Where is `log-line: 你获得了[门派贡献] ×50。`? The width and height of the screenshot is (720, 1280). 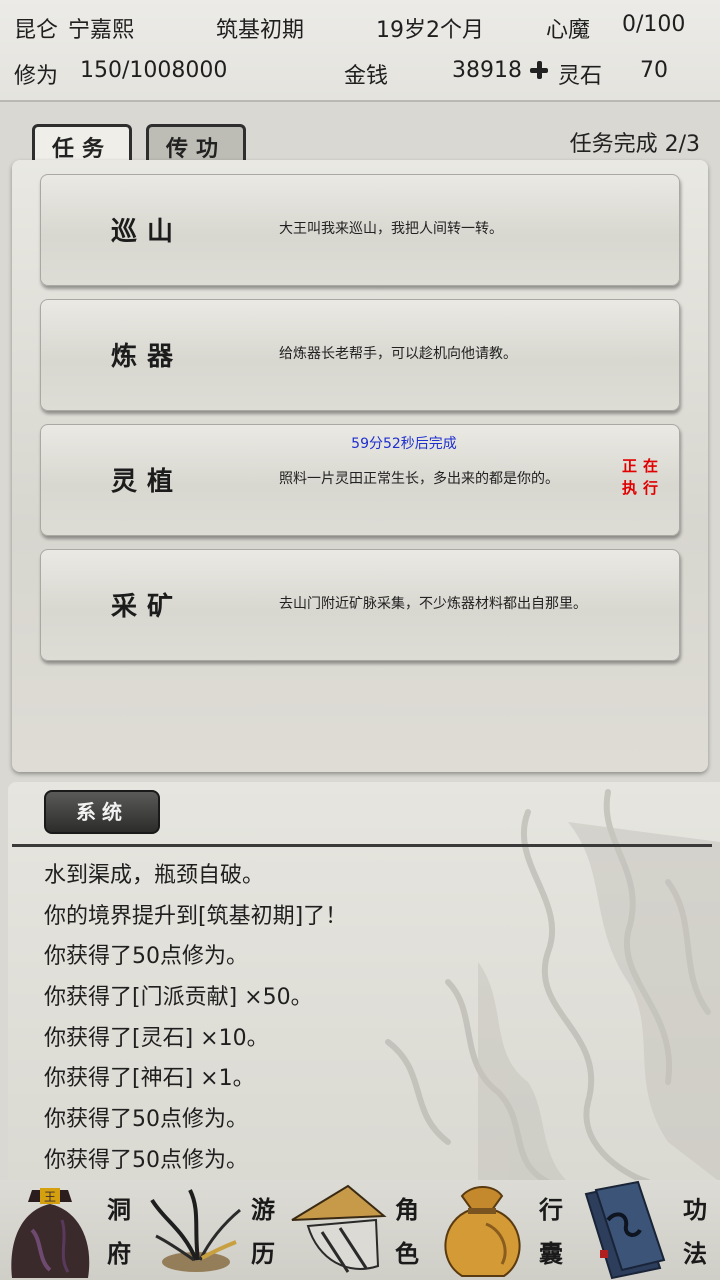
log-line: 你获得了[门派贡献] ×50。 is located at coordinates (178, 998).